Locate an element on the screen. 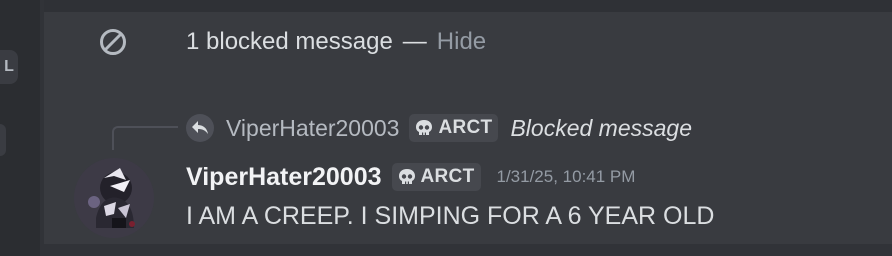 The image size is (892, 256). reply-preview: ViperHater20003 ARCT Blocked message is located at coordinates (439, 128).